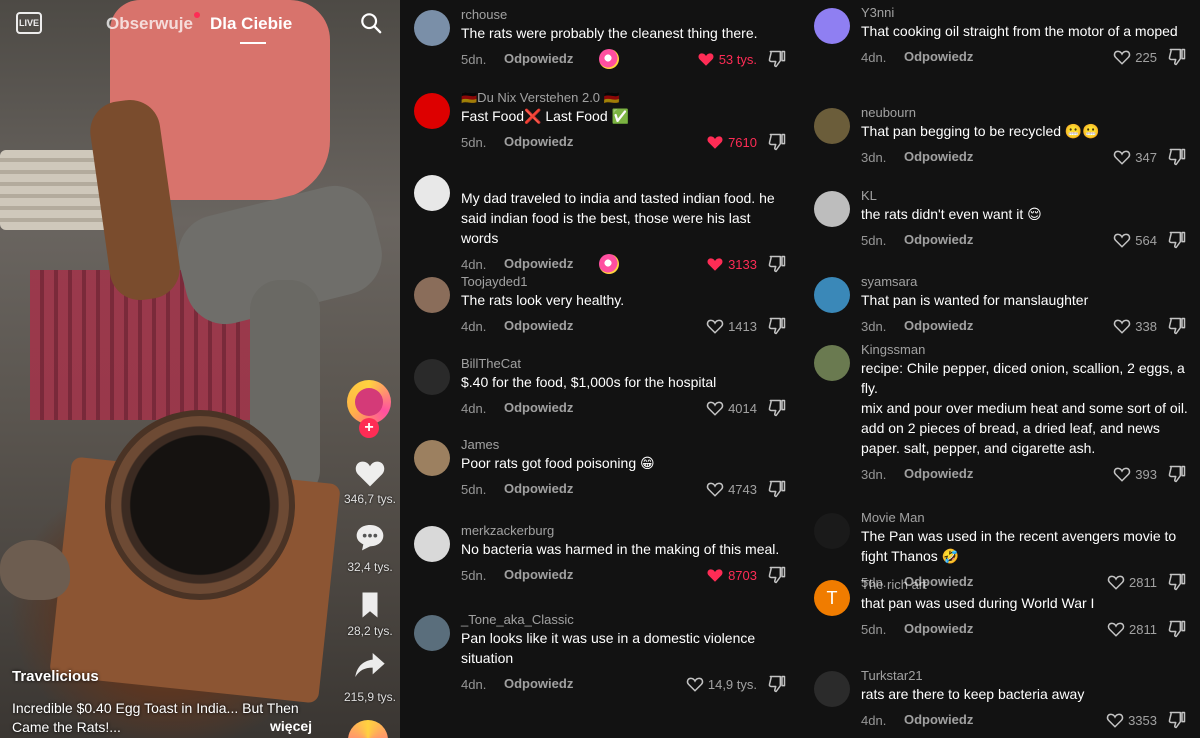 Image resolution: width=1200 pixels, height=738 pixels. I want to click on comment-username: rchouse, so click(626, 14).